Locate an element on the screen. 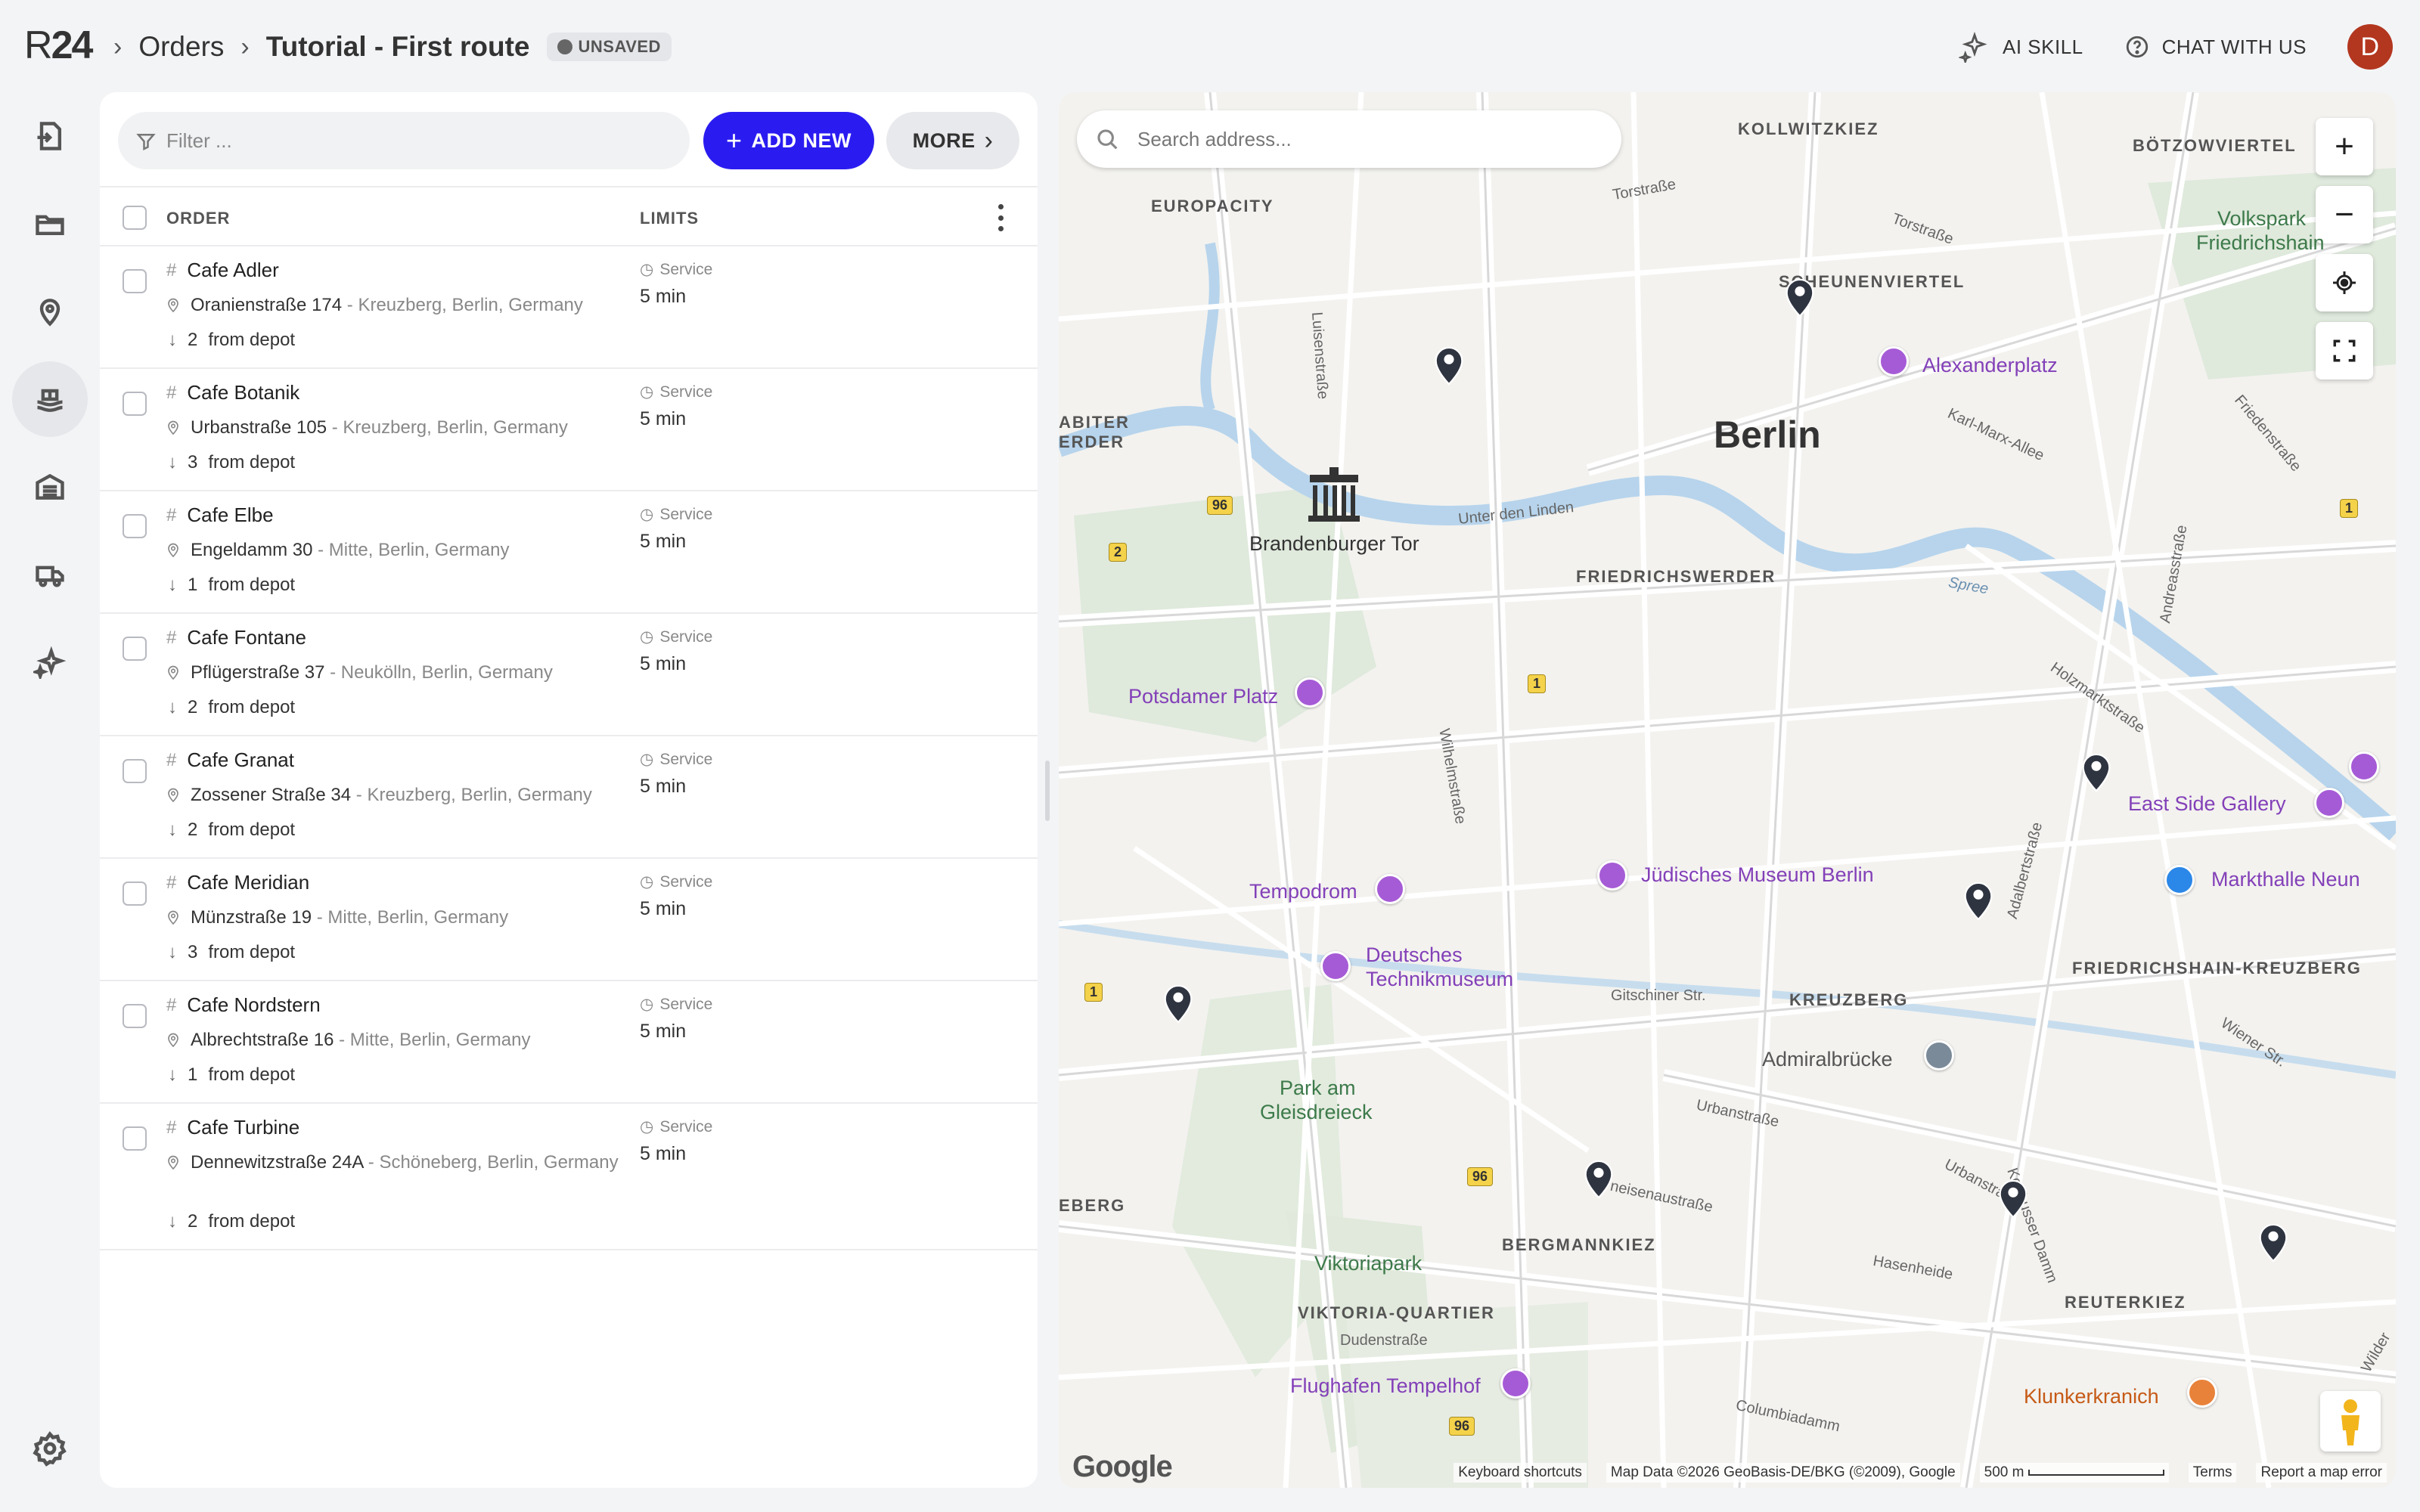  road-shield-96-far-south: 96 is located at coordinates (1462, 1426).